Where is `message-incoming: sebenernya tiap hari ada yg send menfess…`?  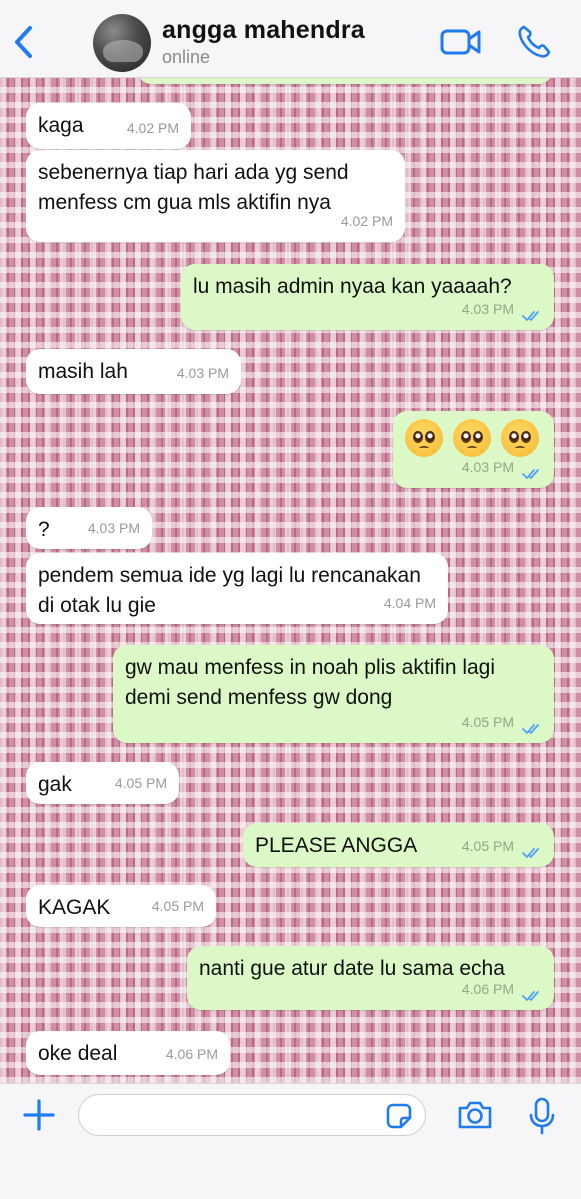 message-incoming: sebenernya tiap hari ada yg send menfess… is located at coordinates (215, 196).